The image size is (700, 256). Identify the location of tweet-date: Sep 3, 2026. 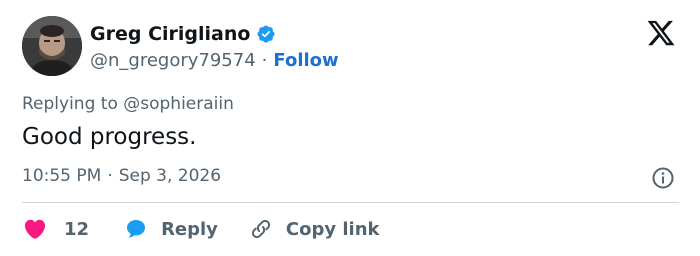
(170, 176).